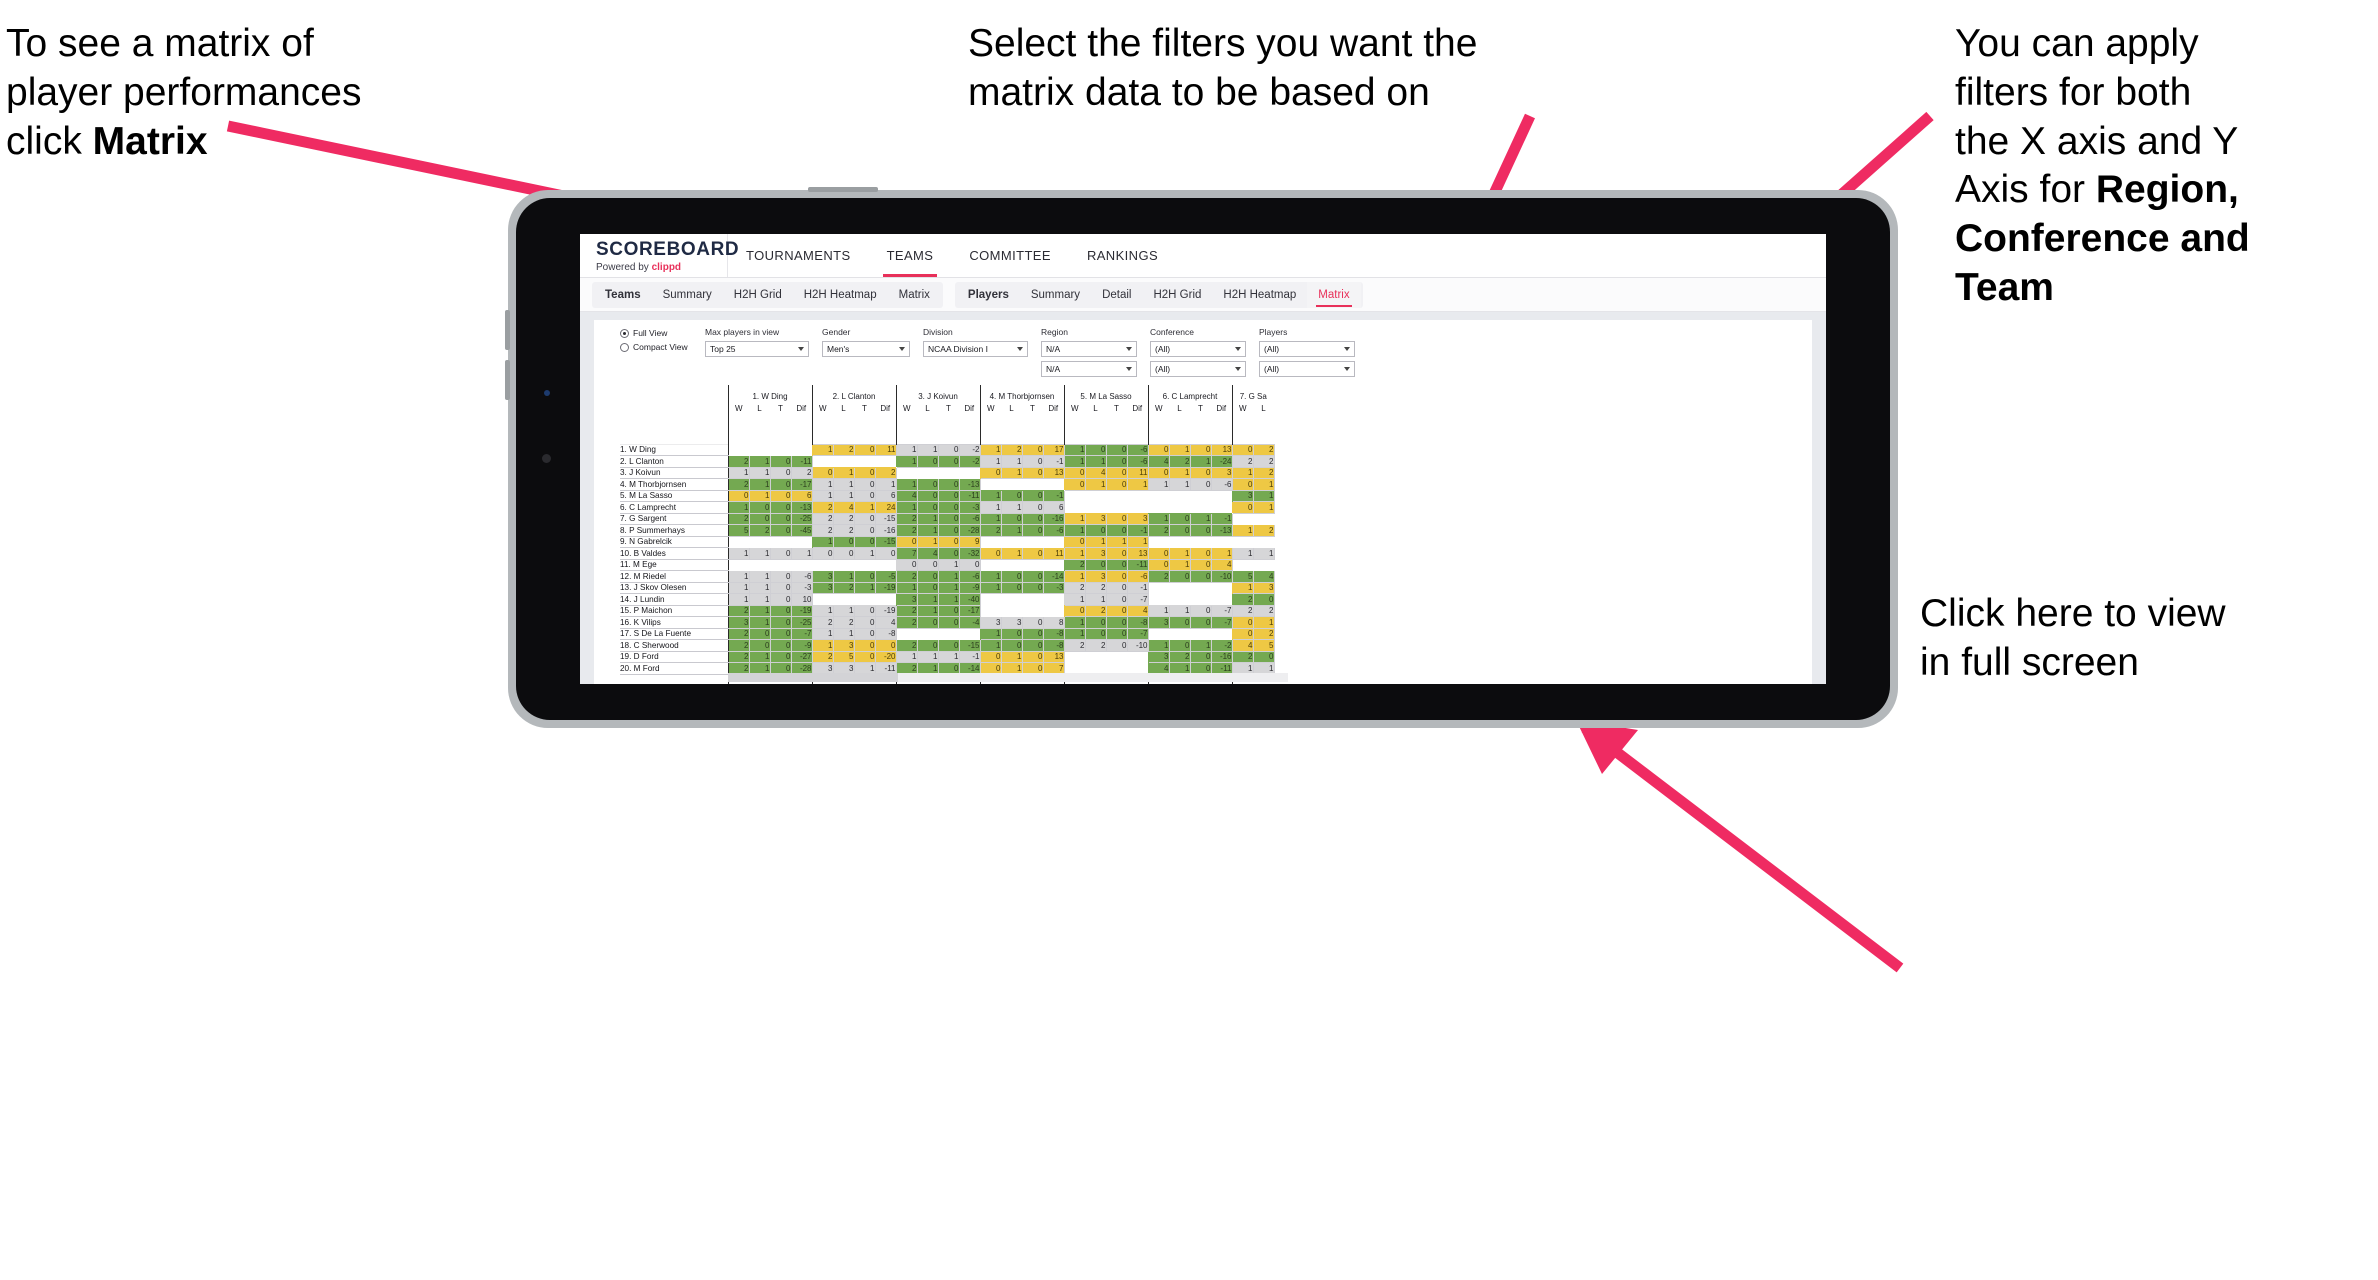 Image resolution: width=2378 pixels, height=1280 pixels. What do you see at coordinates (674, 518) in the screenshot?
I see `matrix-row-label: 7. G Sargent` at bounding box center [674, 518].